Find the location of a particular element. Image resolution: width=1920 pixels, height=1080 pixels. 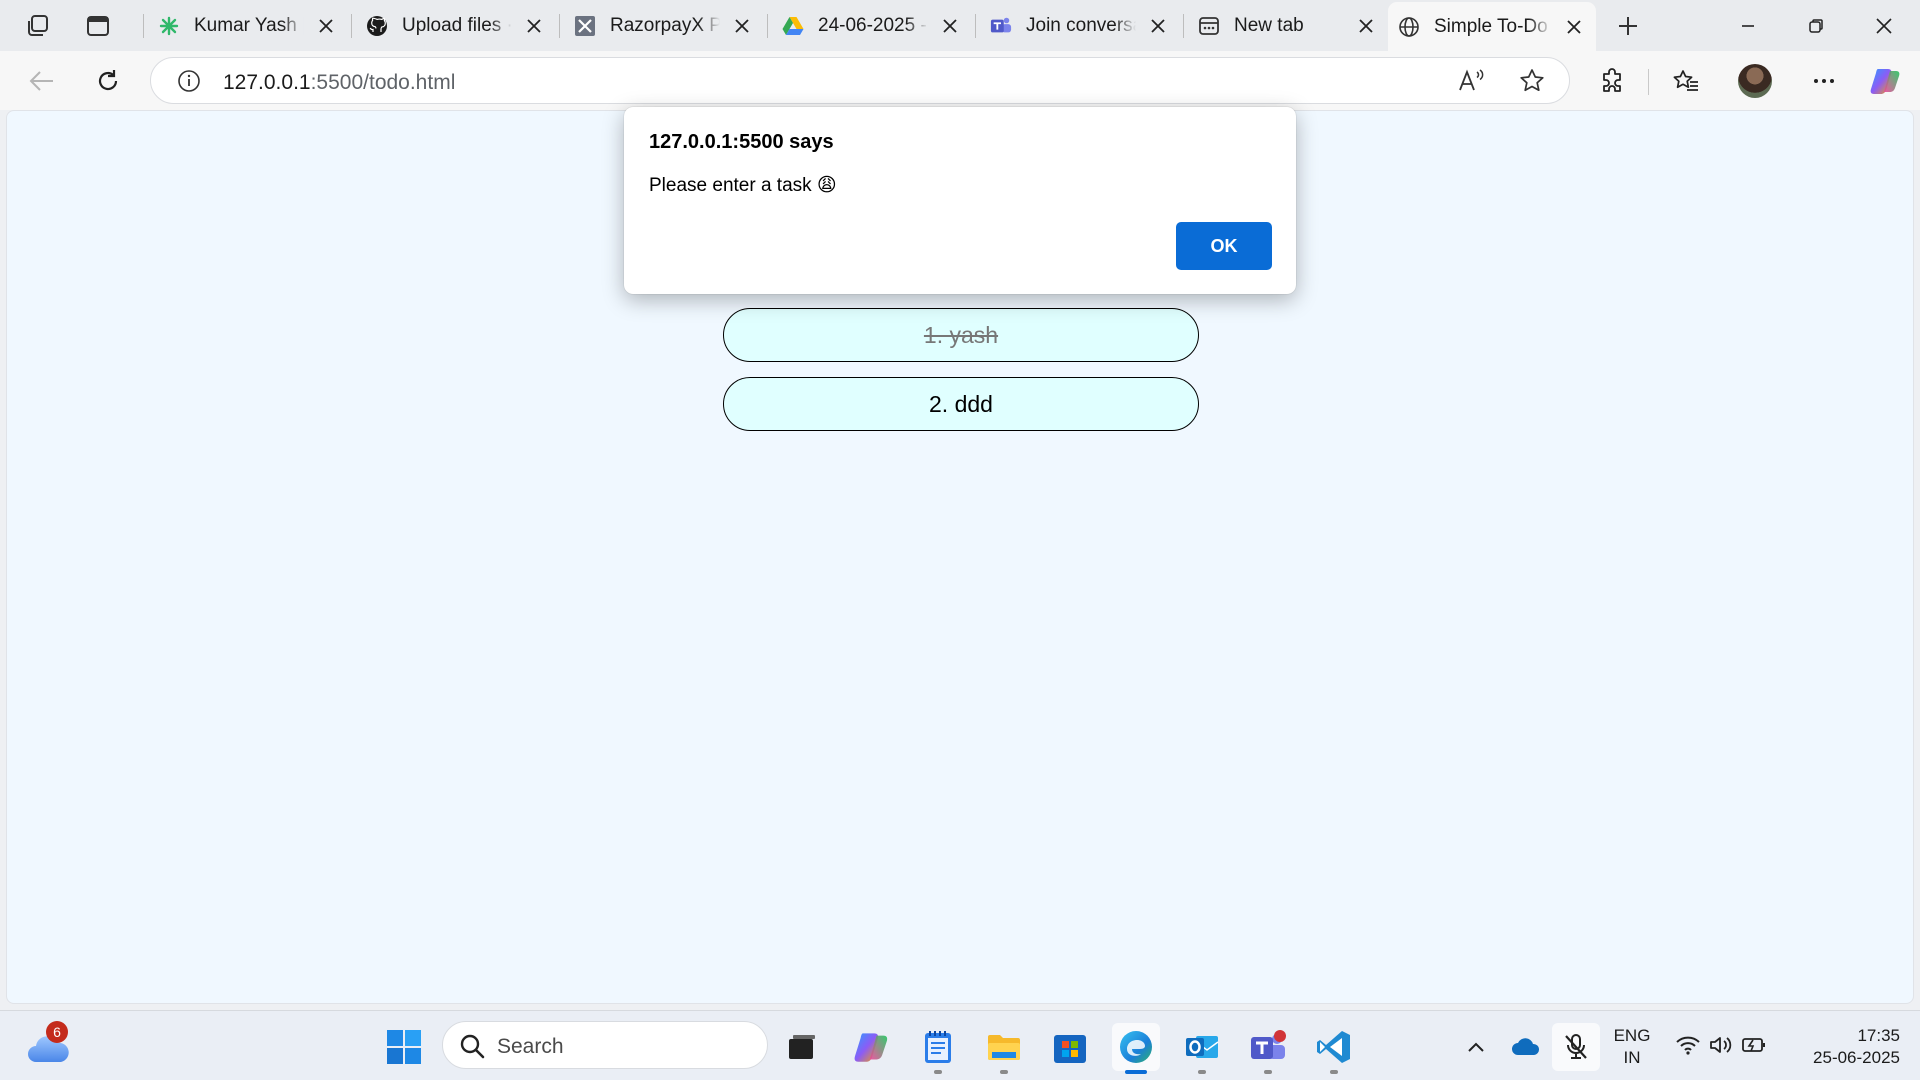

tab-kumar-yash: Kumar Yash | In is located at coordinates (248, 25).